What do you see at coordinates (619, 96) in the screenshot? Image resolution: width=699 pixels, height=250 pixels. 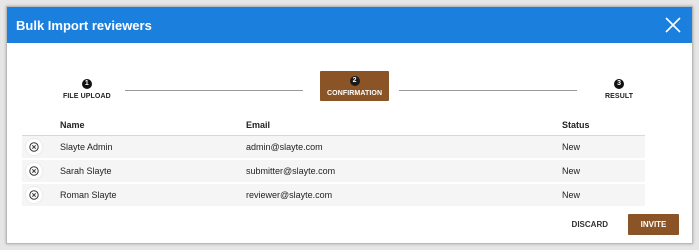 I see `step-label: RESULT` at bounding box center [619, 96].